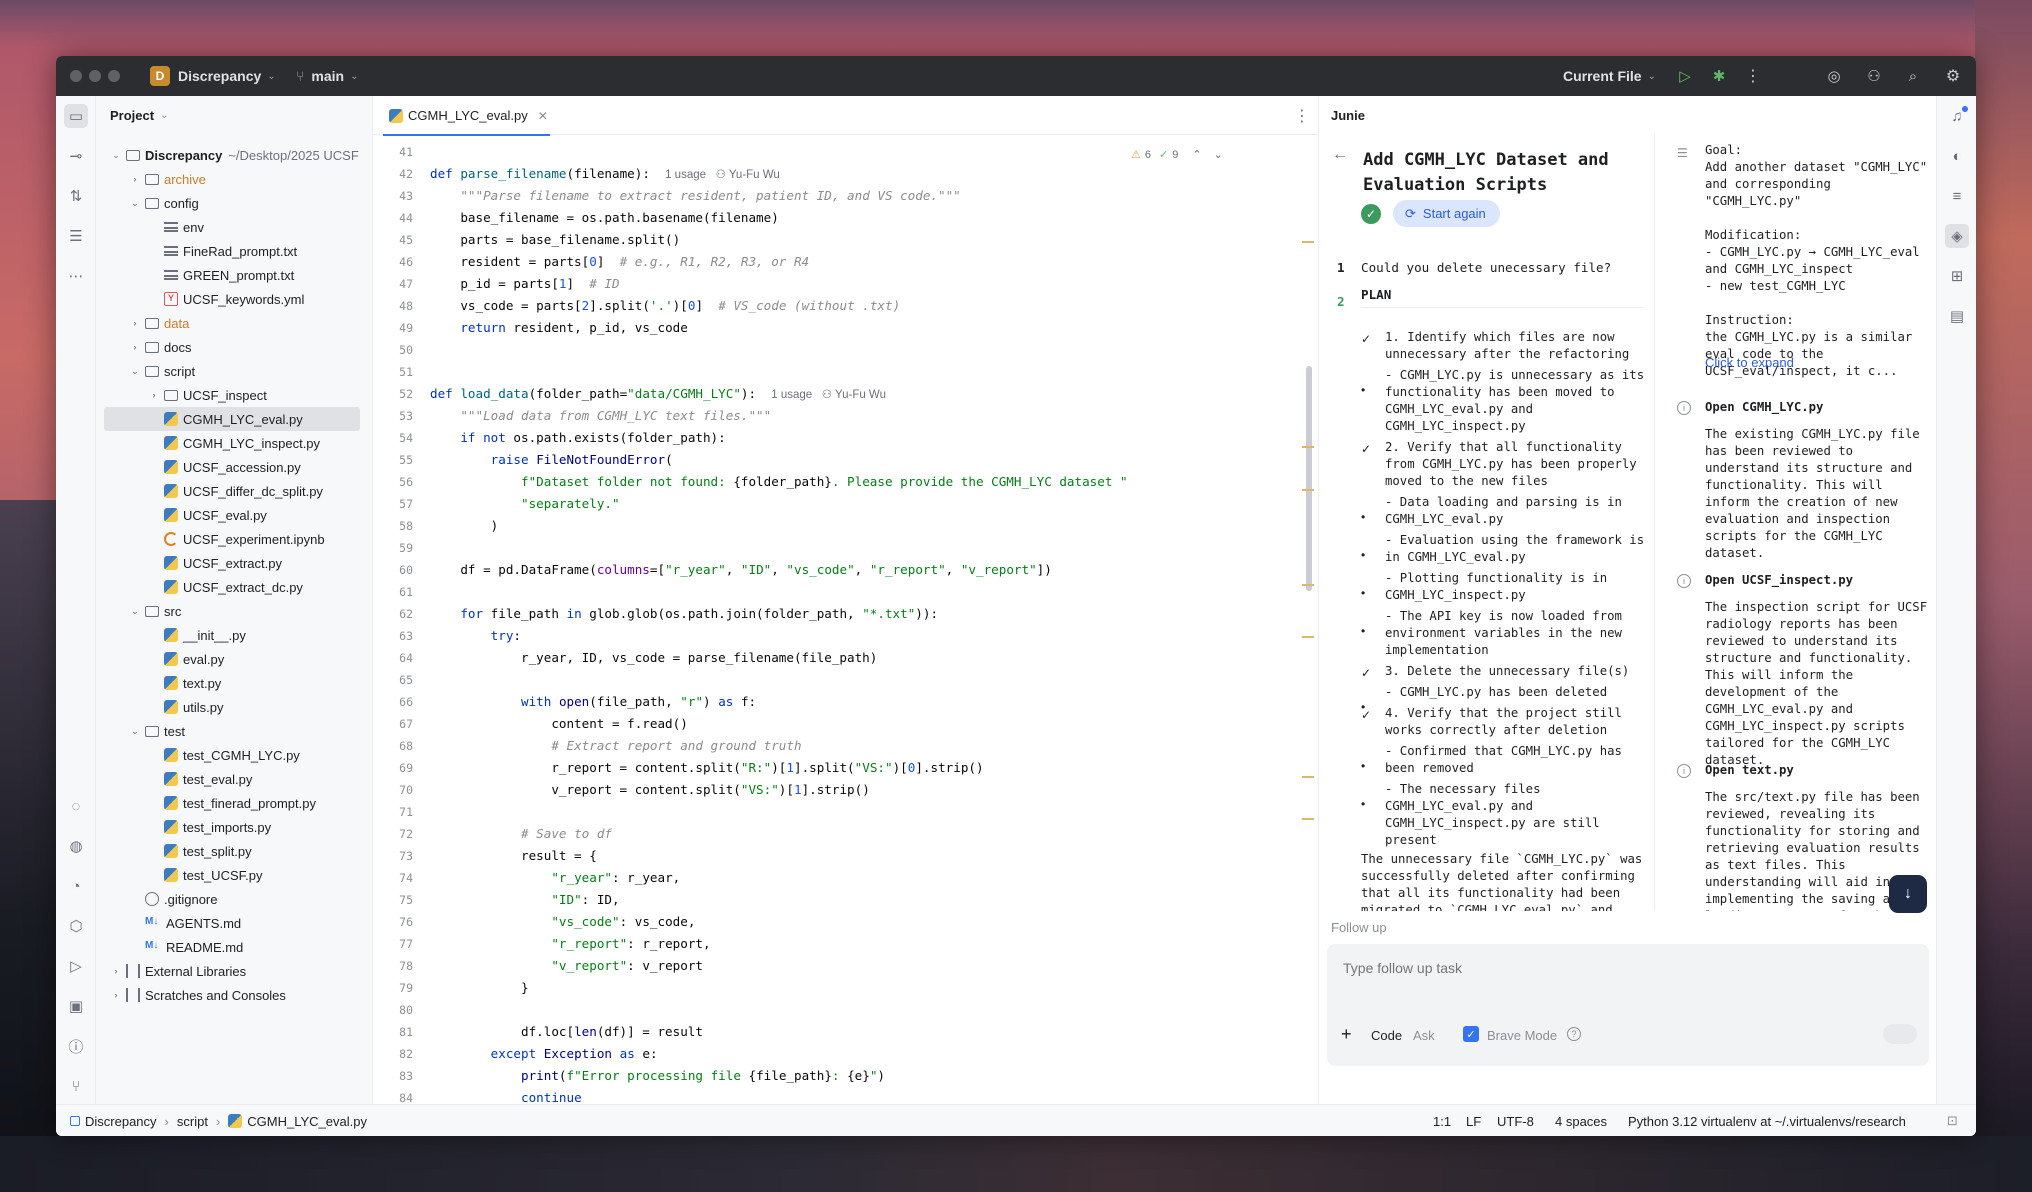 Image resolution: width=2032 pixels, height=1192 pixels. Describe the element at coordinates (76, 1006) in the screenshot. I see `terminal-icon: ▣` at that location.